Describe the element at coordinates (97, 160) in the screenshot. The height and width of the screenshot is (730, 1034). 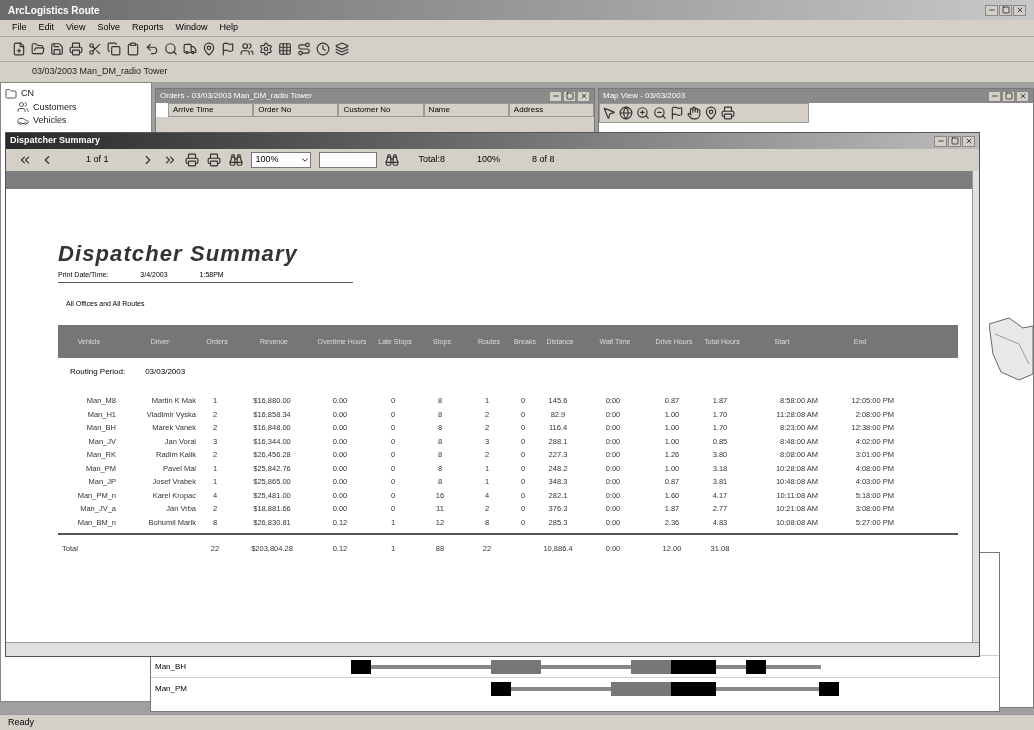
I see `page-indicator: 1 of 1` at that location.